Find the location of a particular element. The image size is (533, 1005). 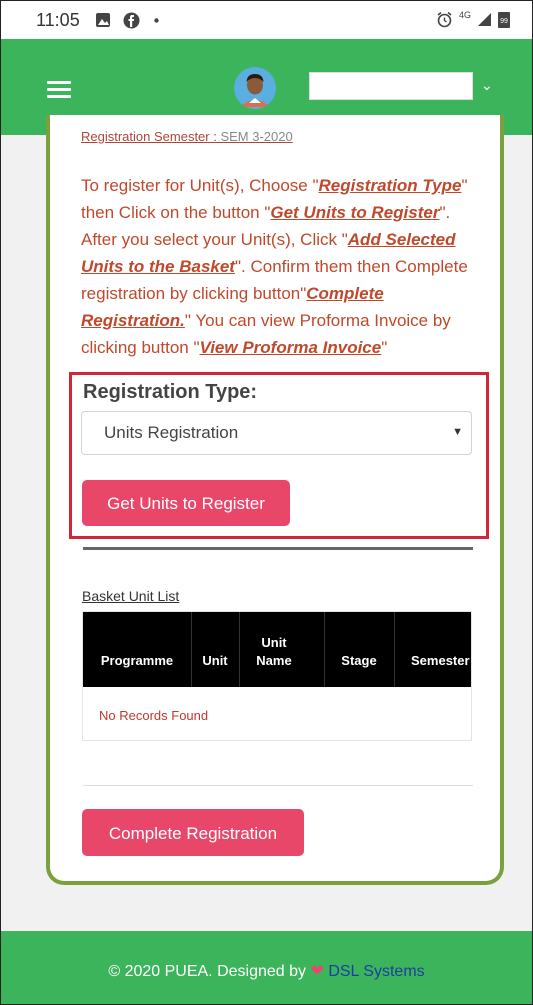

heart-icon: ❤ is located at coordinates (317, 971).